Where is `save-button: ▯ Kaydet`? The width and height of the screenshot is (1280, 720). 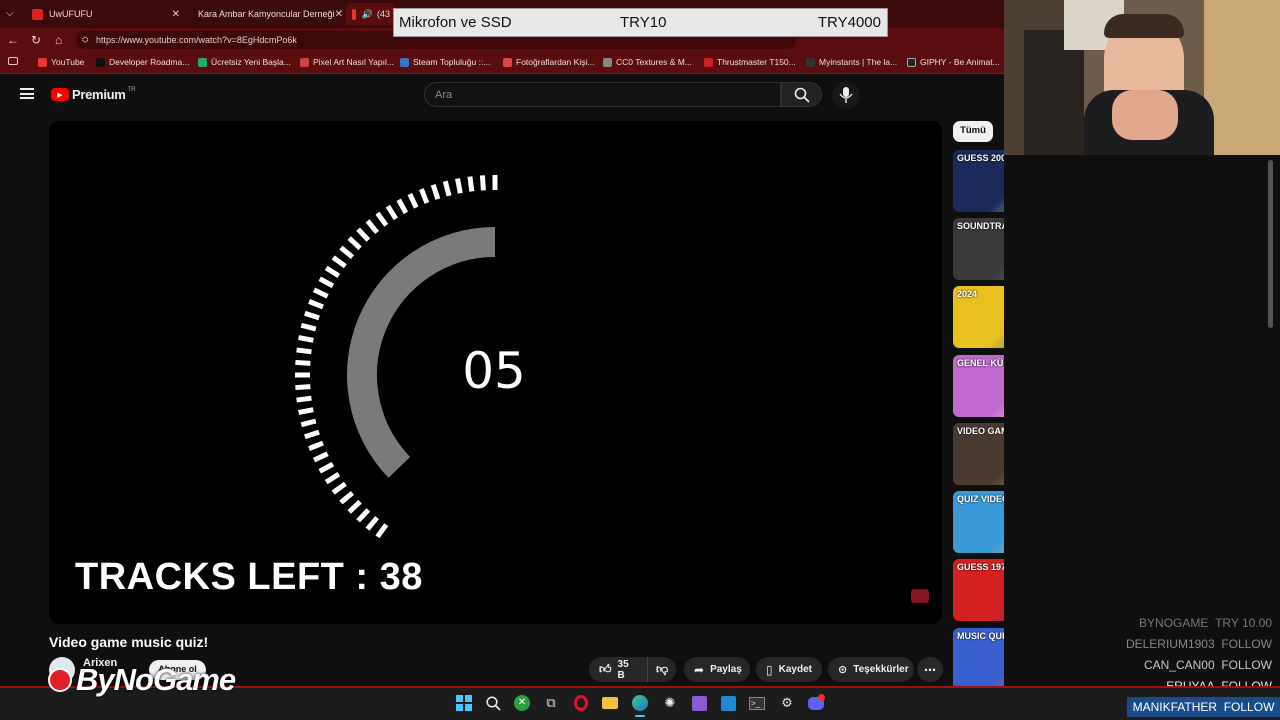
save-button: ▯ Kaydet is located at coordinates (789, 669).